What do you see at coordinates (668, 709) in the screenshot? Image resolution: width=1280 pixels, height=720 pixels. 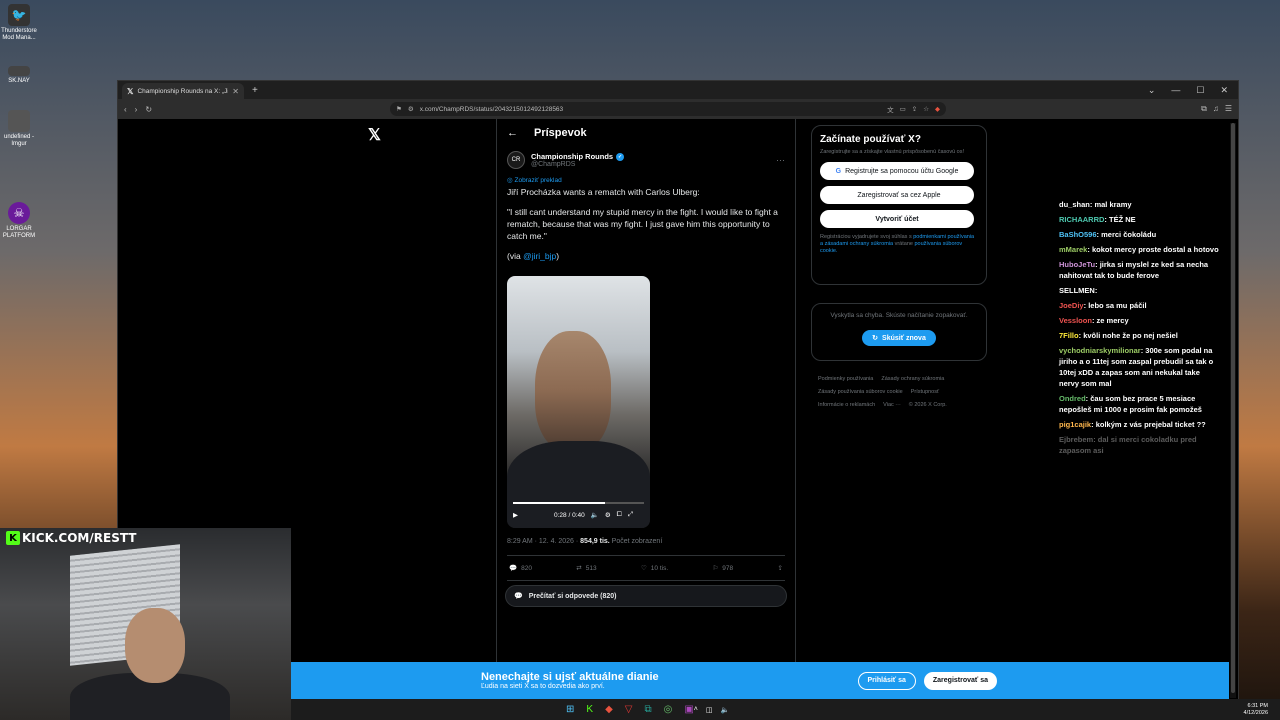 I see `app-icon: ◎` at bounding box center [668, 709].